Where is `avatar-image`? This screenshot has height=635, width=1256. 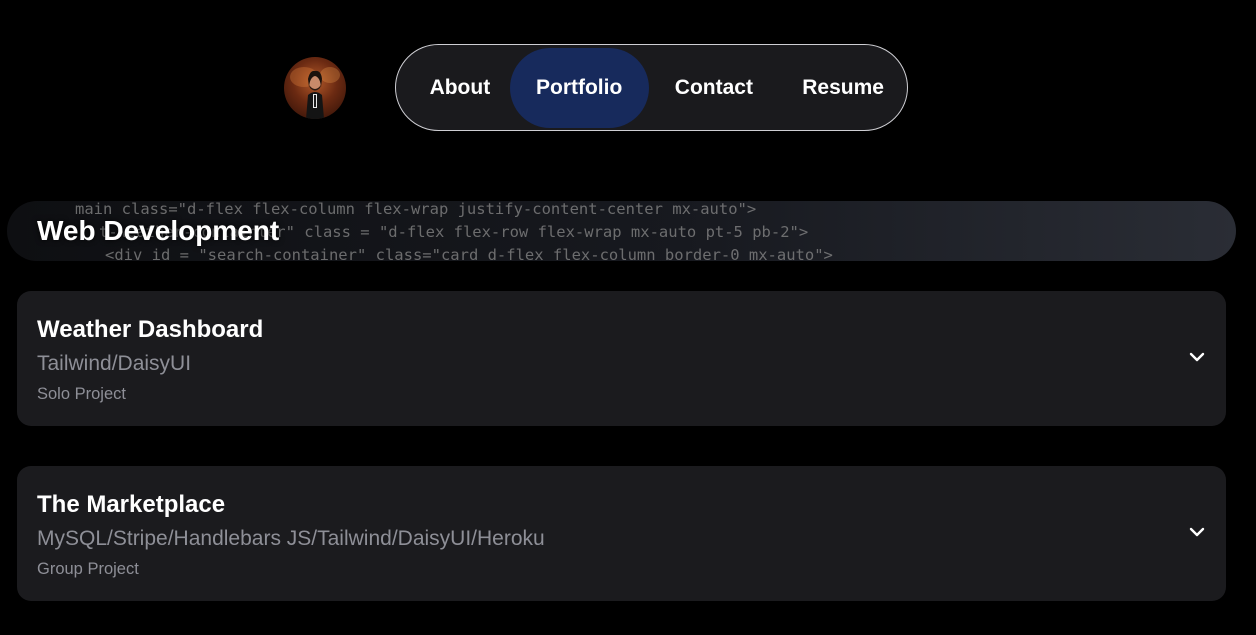 avatar-image is located at coordinates (315, 93).